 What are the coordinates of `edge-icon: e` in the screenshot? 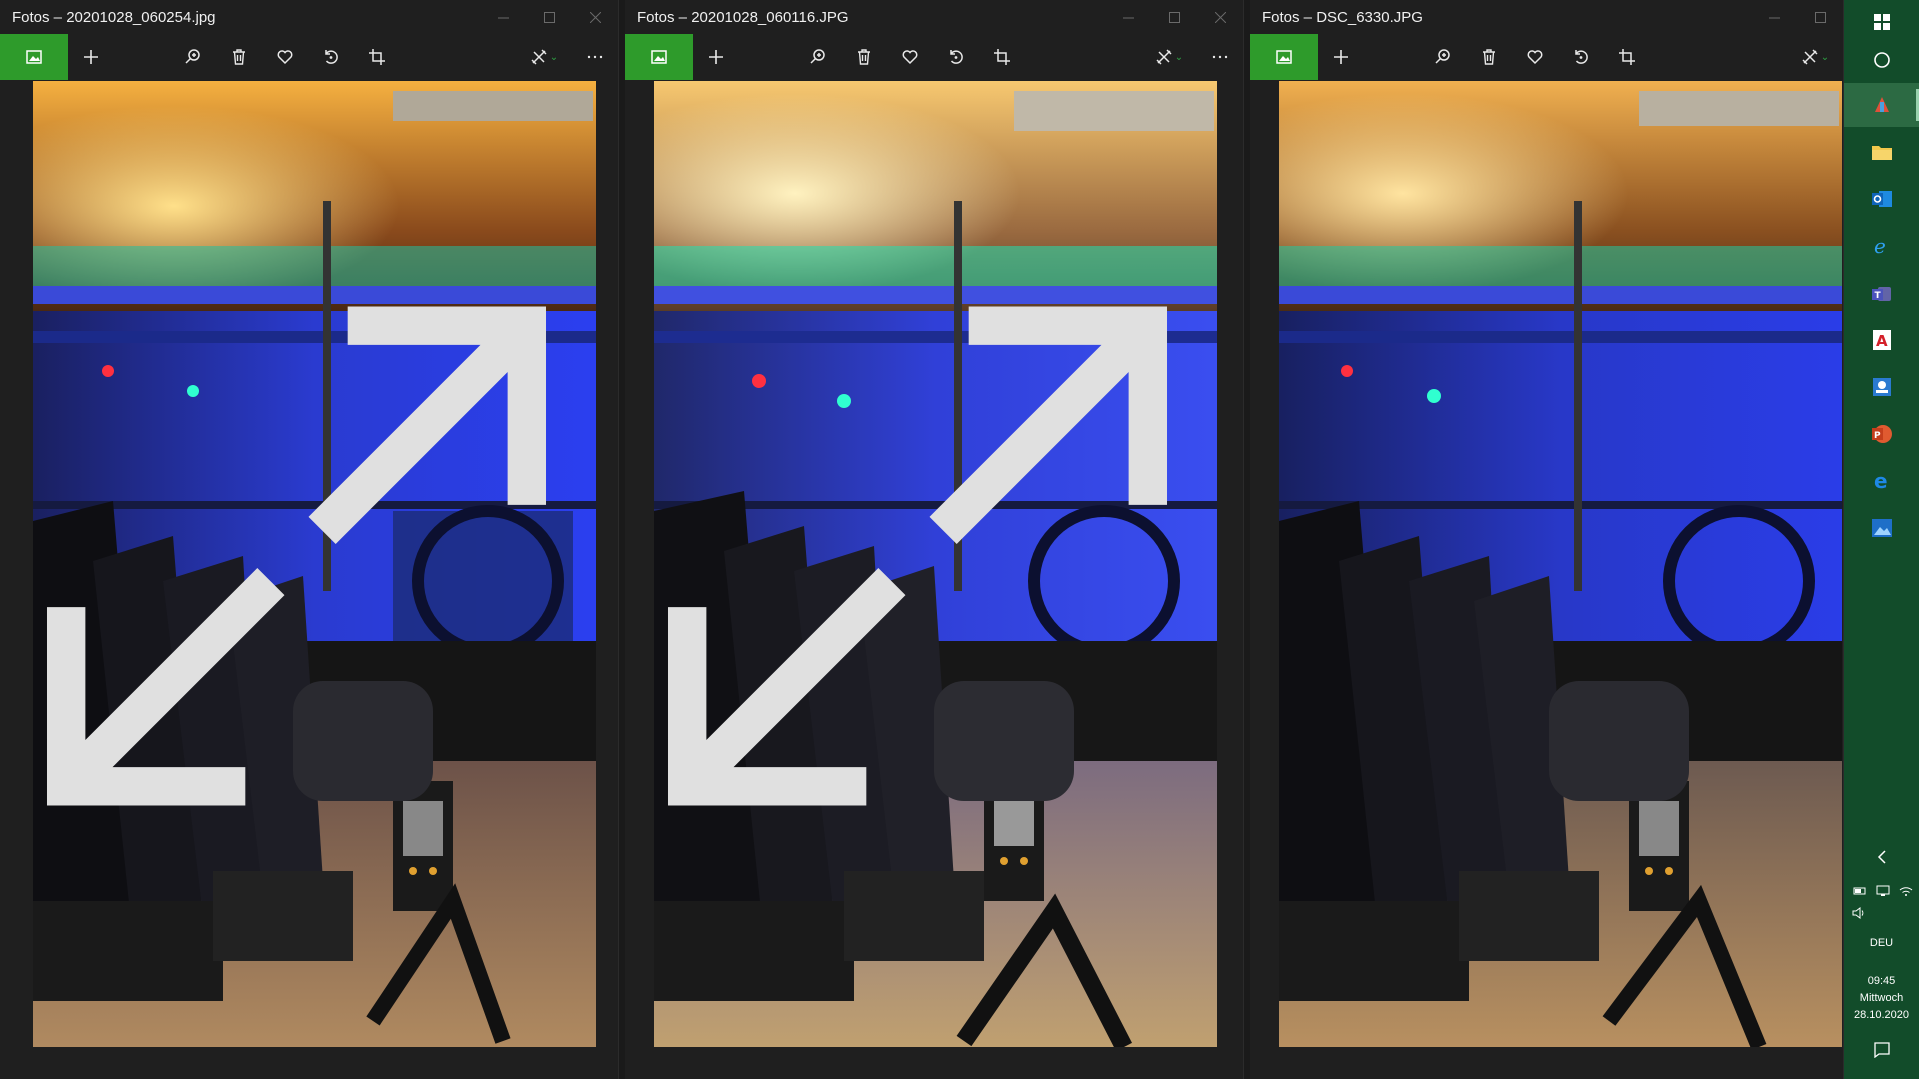 It's located at (1881, 481).